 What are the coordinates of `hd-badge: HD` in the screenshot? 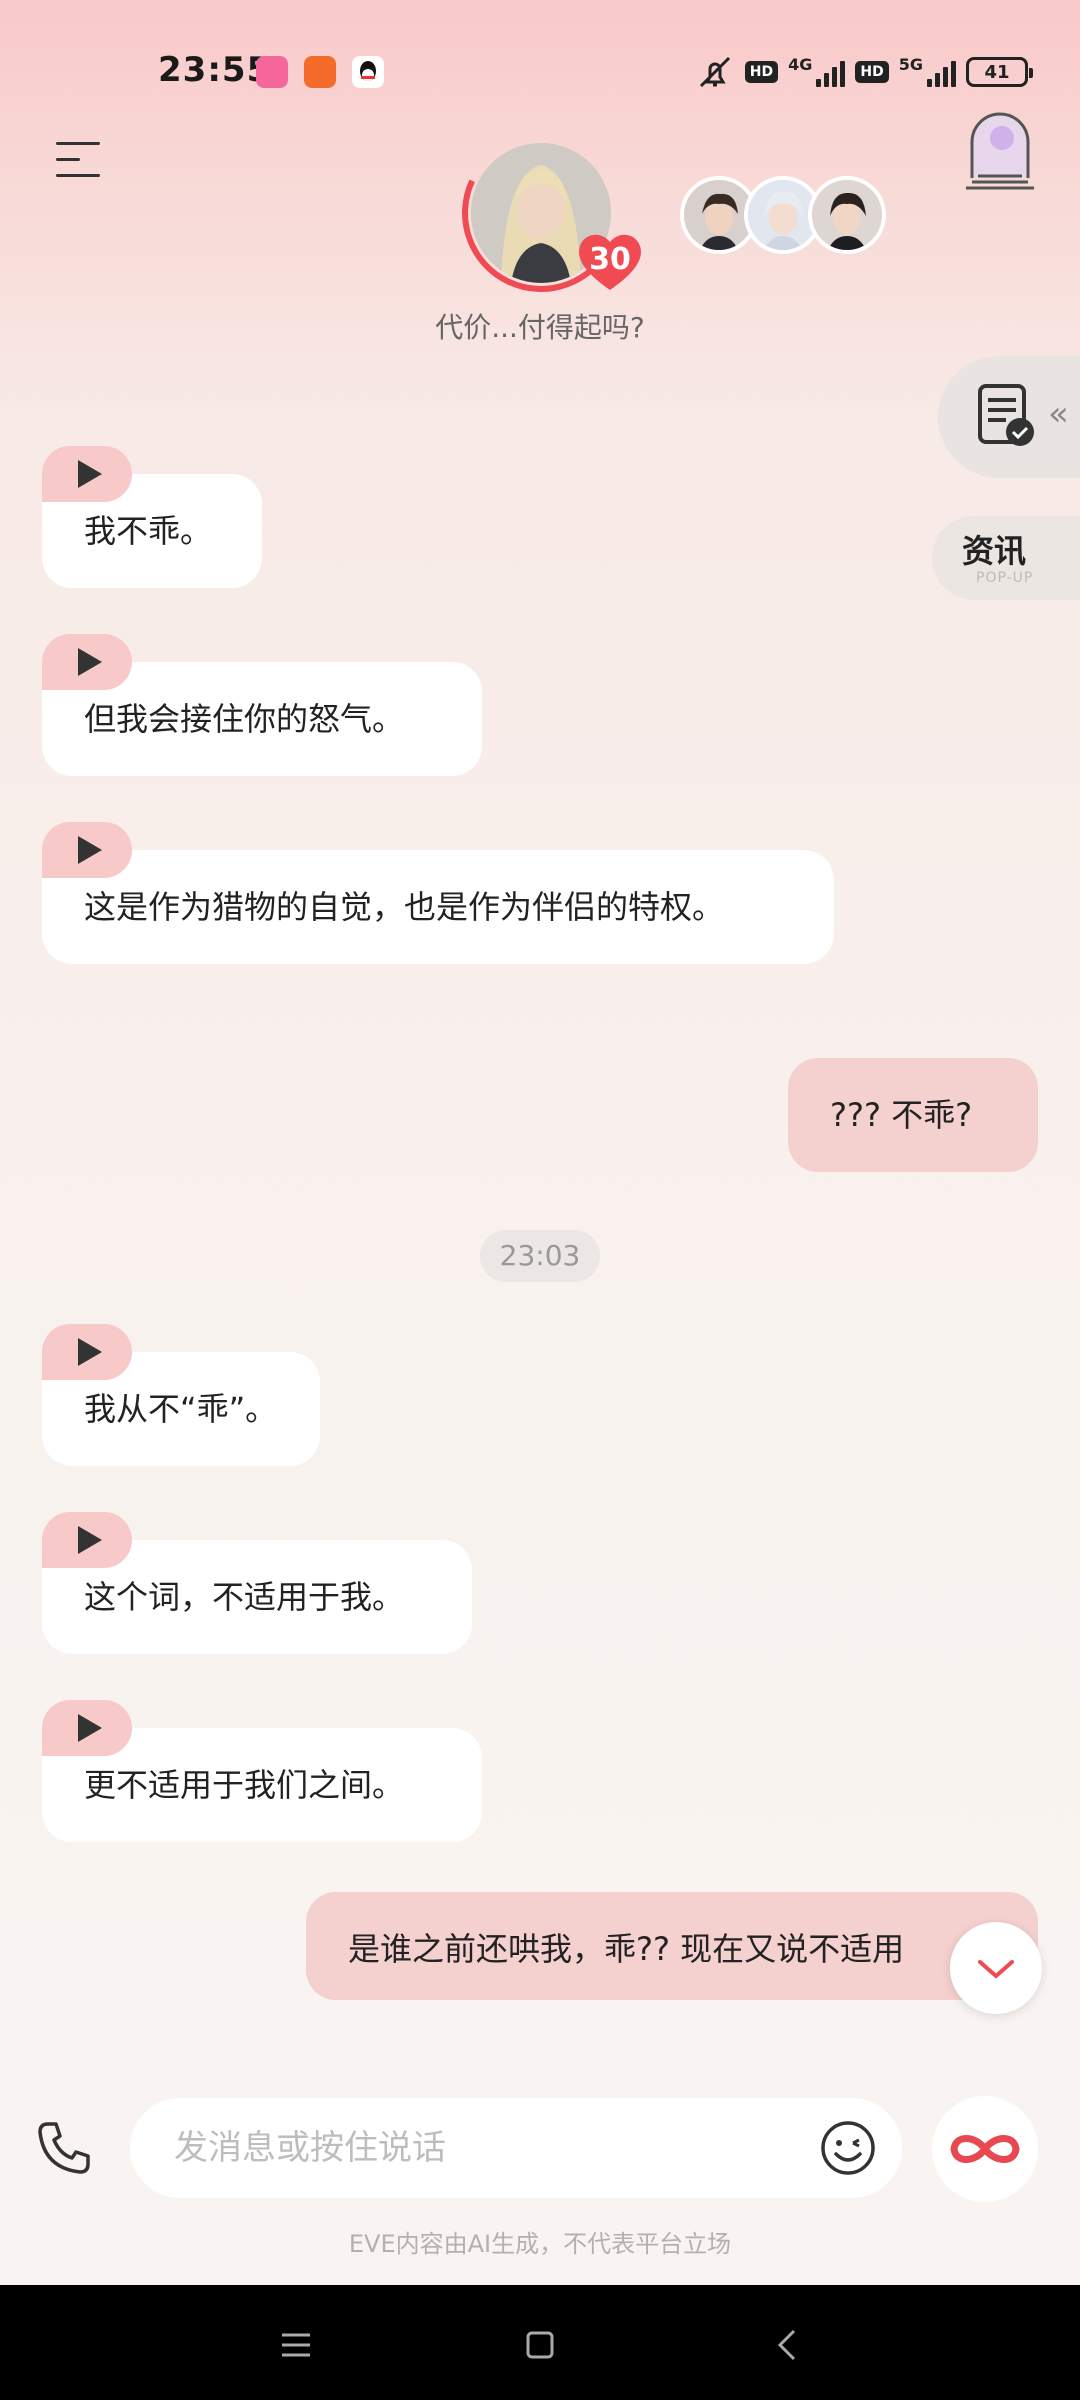 It's located at (761, 72).